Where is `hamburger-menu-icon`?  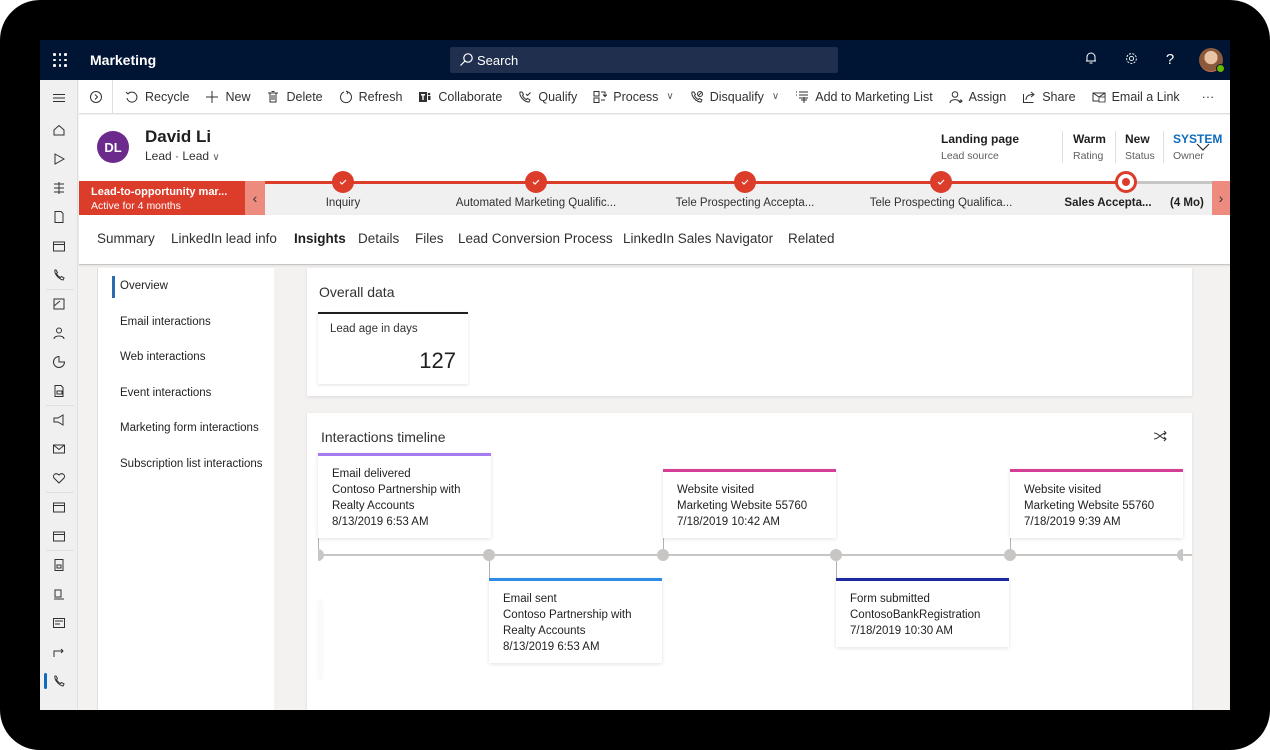
hamburger-menu-icon is located at coordinates (59, 98).